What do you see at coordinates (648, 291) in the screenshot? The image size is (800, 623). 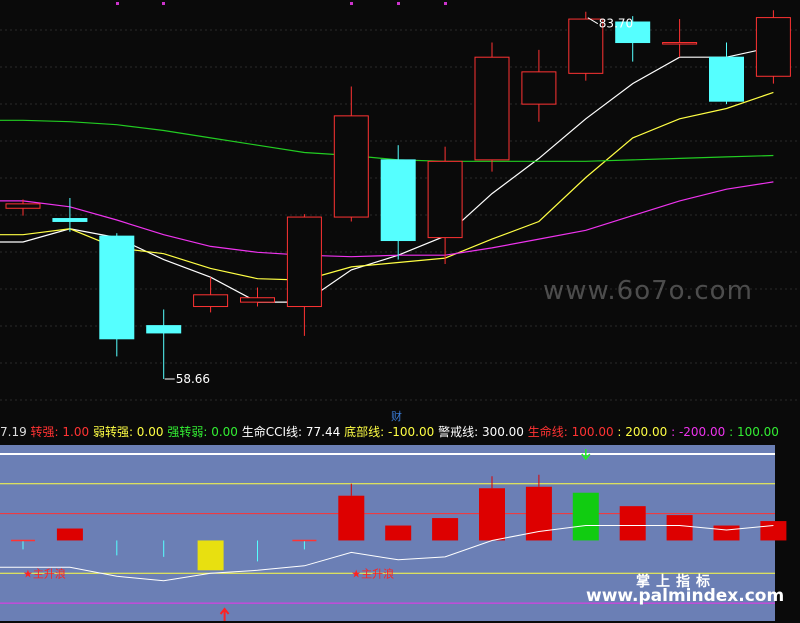 I see `watermark-top: www.6o7o.com` at bounding box center [648, 291].